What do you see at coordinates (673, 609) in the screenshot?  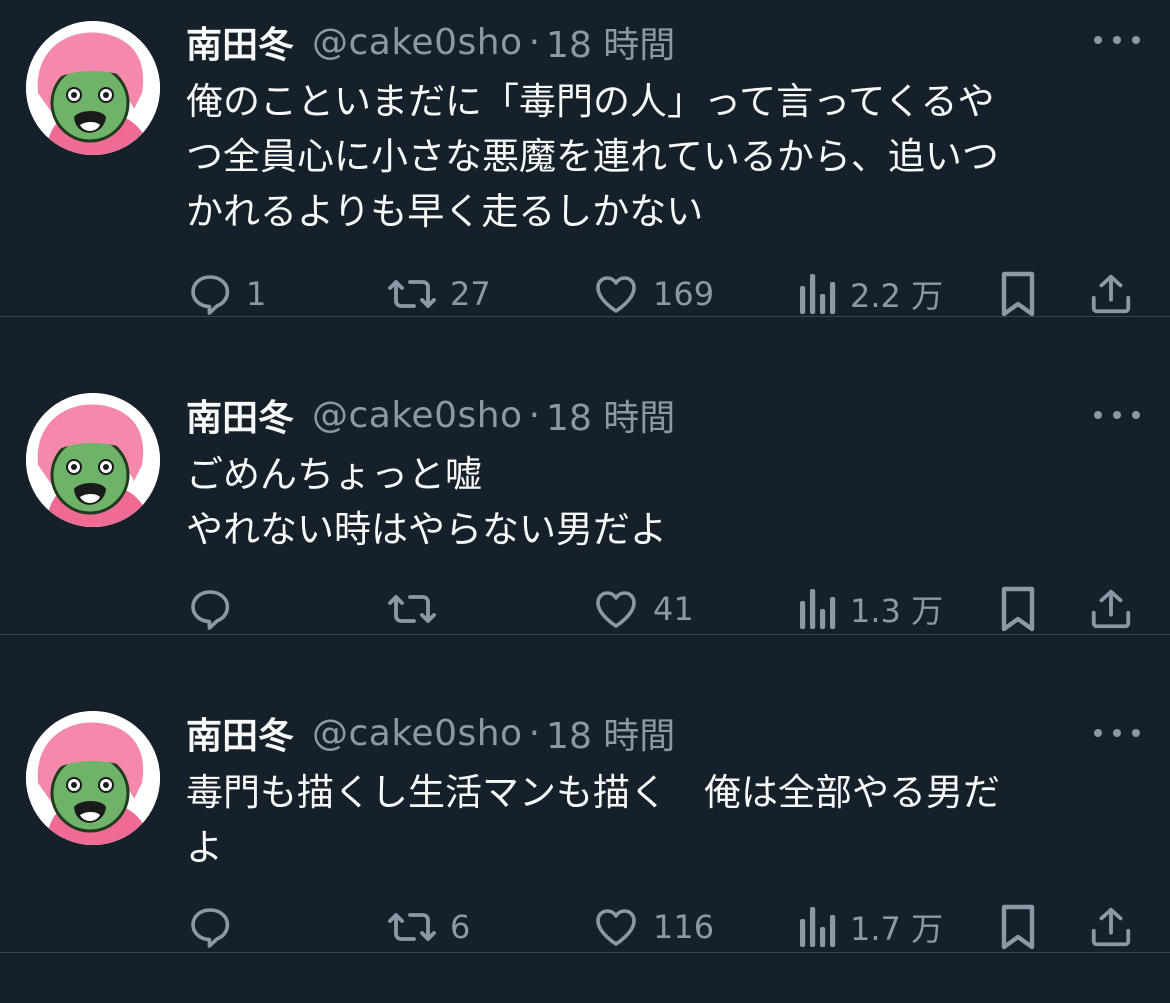 I see `like-count: 41` at bounding box center [673, 609].